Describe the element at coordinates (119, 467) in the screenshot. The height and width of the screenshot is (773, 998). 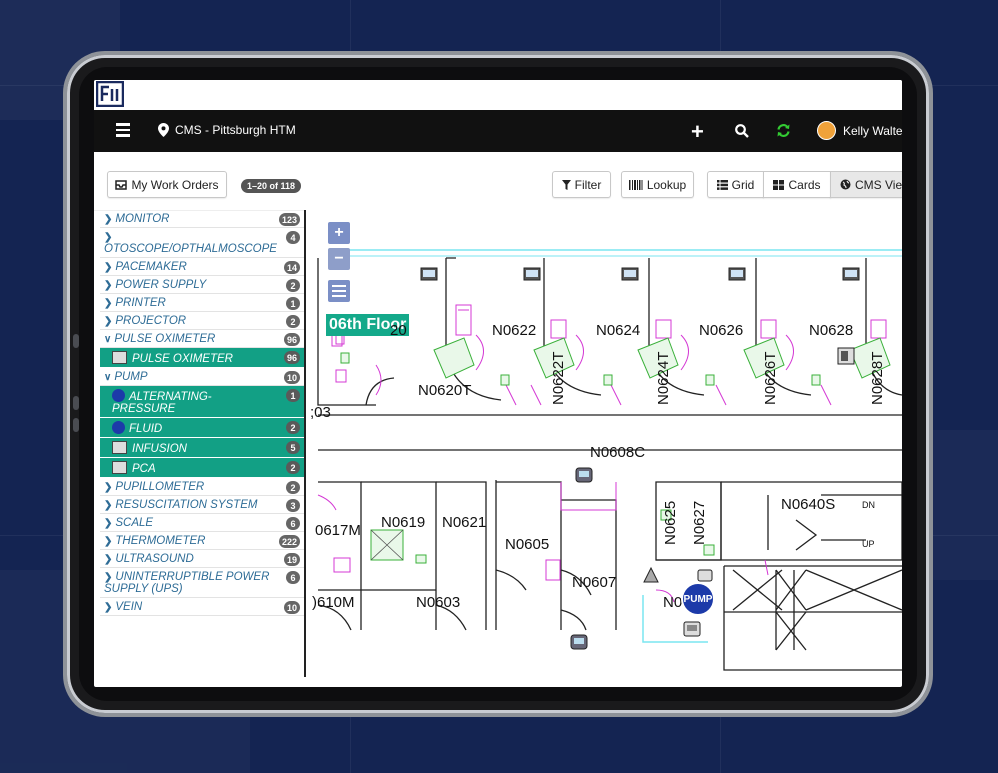
I see `pca-device-icon` at that location.